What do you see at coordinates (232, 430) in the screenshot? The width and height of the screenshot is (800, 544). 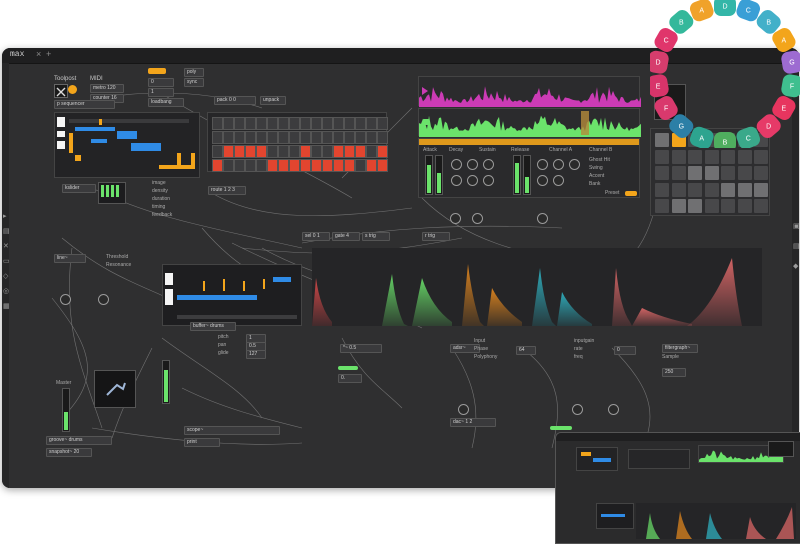 I see `scope-object: scope~` at bounding box center [232, 430].